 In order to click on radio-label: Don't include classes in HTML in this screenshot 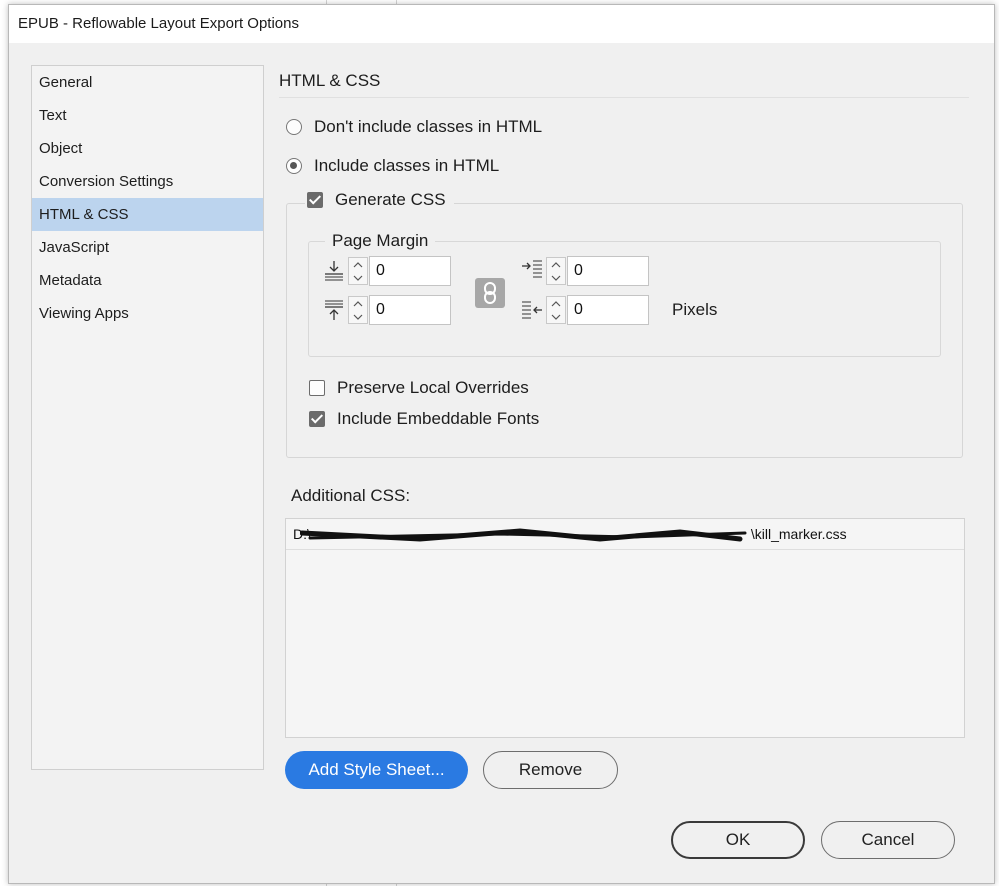, I will do `click(428, 126)`.